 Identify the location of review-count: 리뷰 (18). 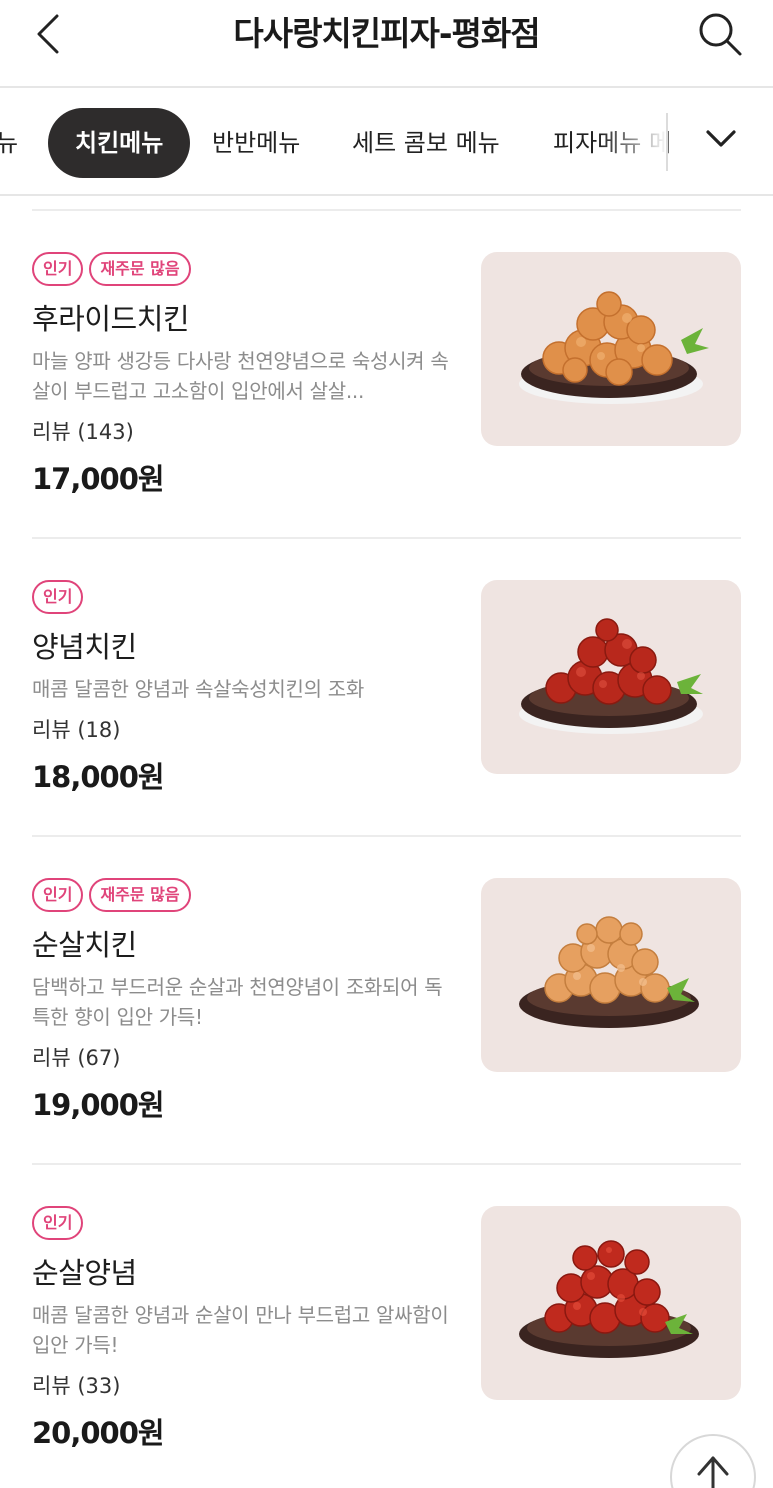
(76, 730).